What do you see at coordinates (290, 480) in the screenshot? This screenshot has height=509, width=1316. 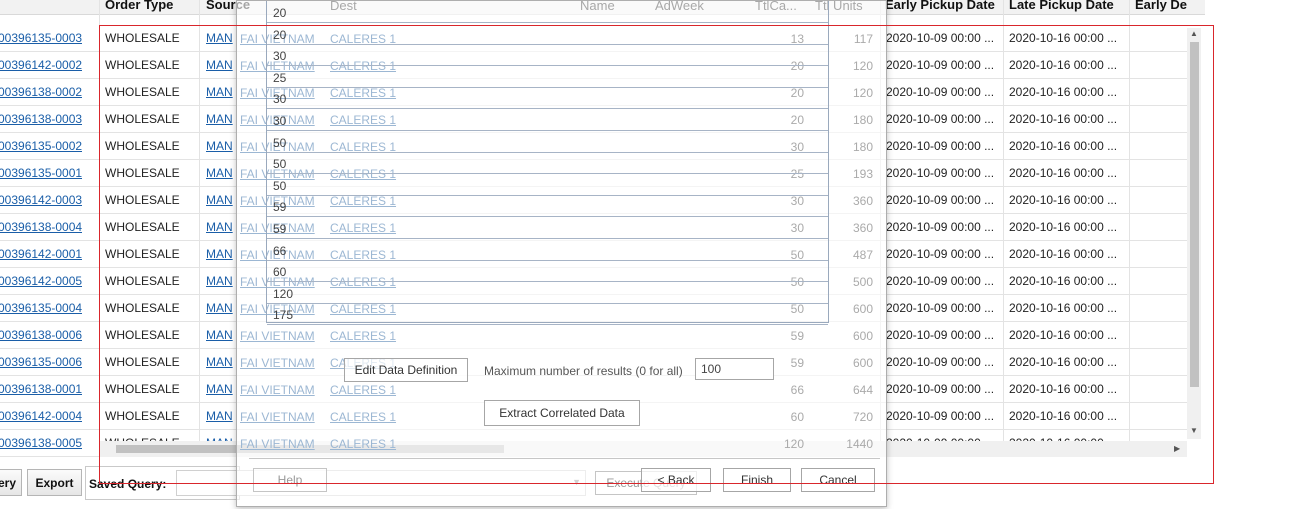 I see `help-button: Help` at bounding box center [290, 480].